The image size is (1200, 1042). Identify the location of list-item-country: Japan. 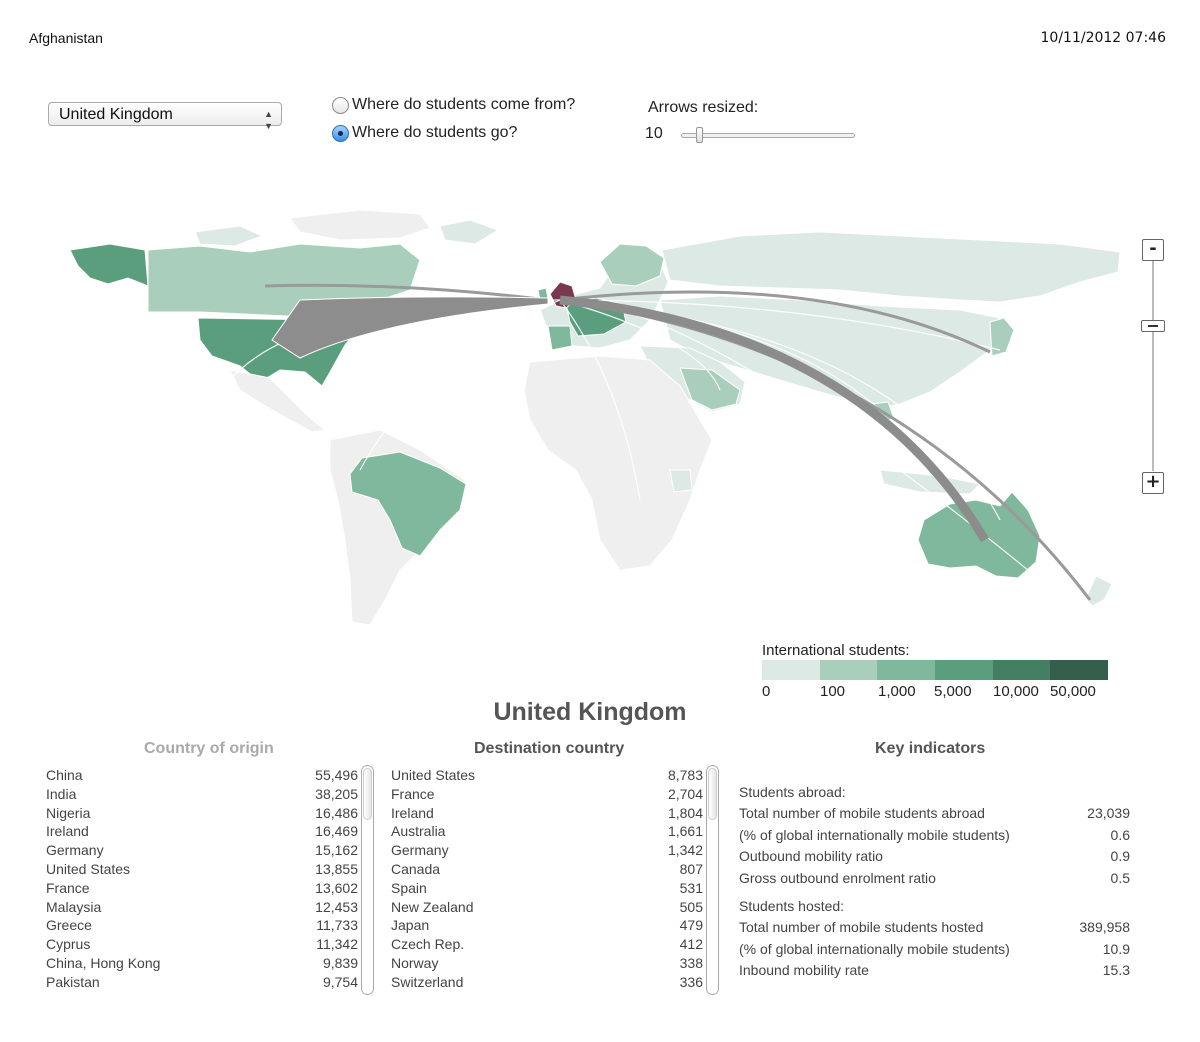
(410, 925).